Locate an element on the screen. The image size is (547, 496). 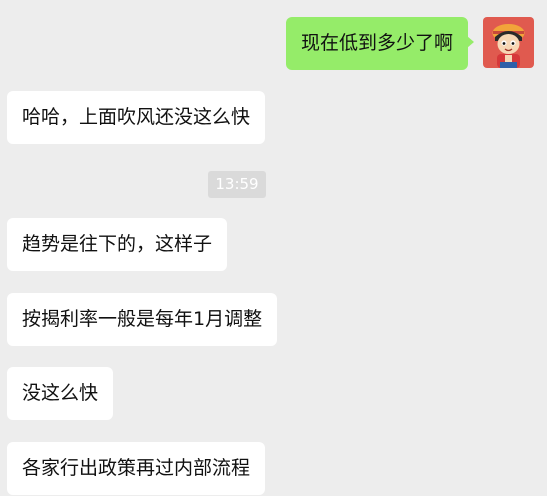
incoming-message-text: 哈哈，上面吹风还没这么快 is located at coordinates (136, 117).